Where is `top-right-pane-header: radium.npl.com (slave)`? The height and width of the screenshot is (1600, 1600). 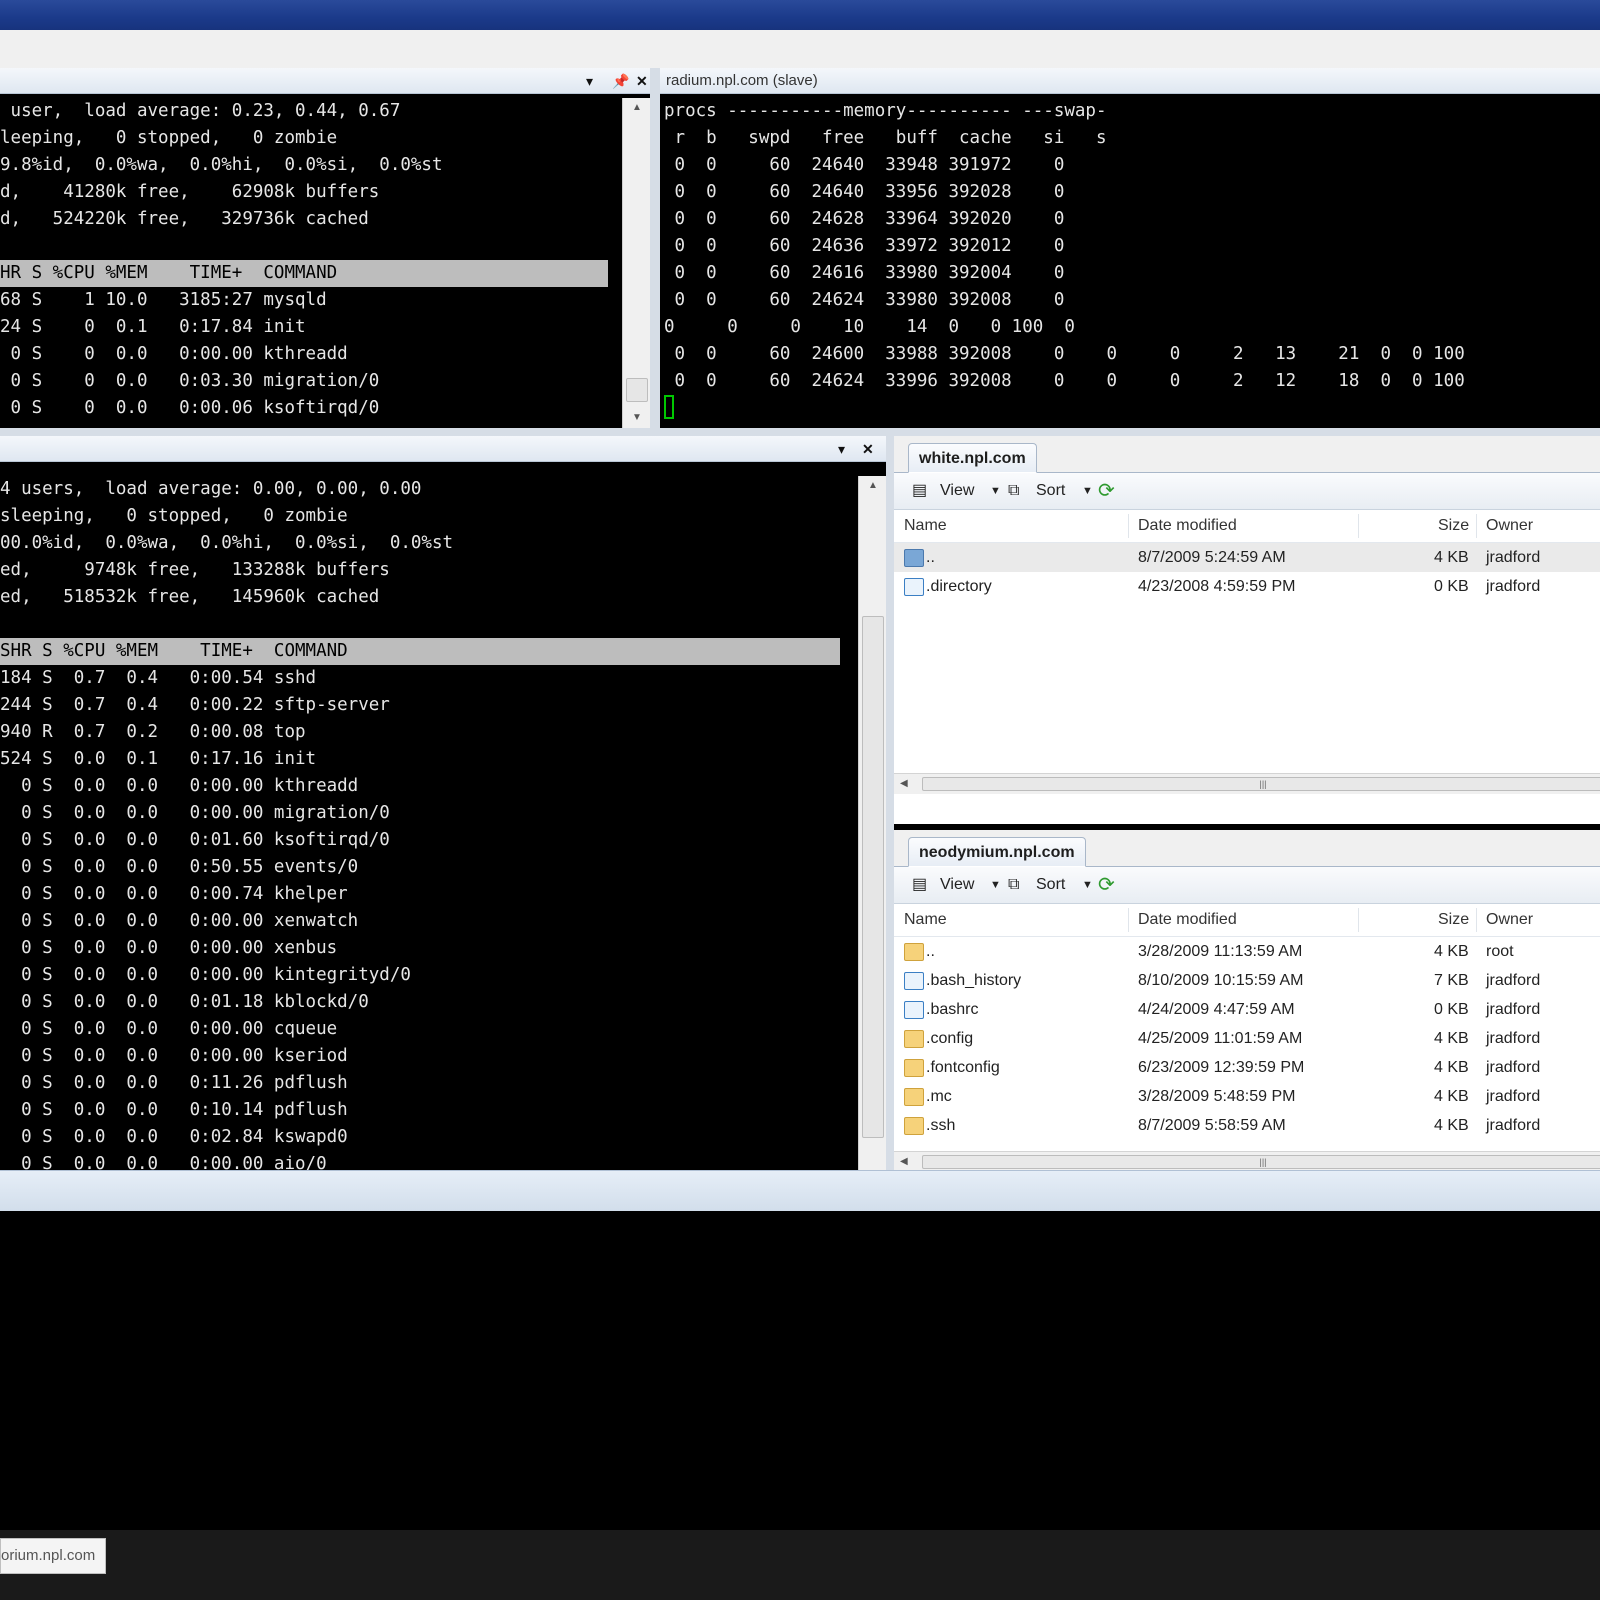
top-right-pane-header: radium.npl.com (slave) is located at coordinates (1130, 81).